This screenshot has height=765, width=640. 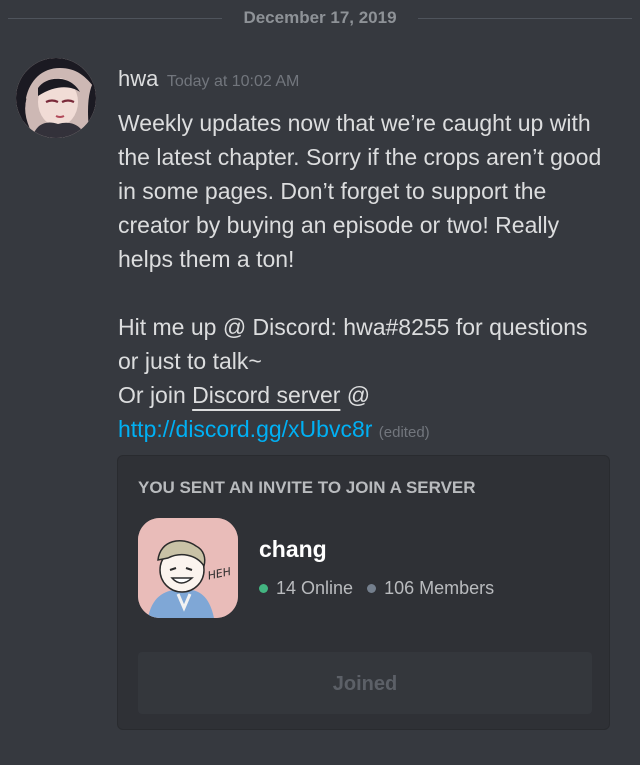 What do you see at coordinates (266, 395) in the screenshot?
I see `discord-server-text: Discord server` at bounding box center [266, 395].